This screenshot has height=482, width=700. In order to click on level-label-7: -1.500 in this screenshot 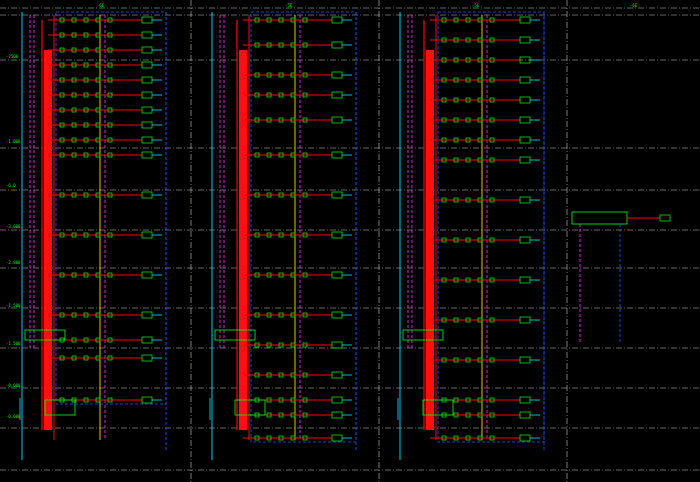, I will do `click(13, 343)`.